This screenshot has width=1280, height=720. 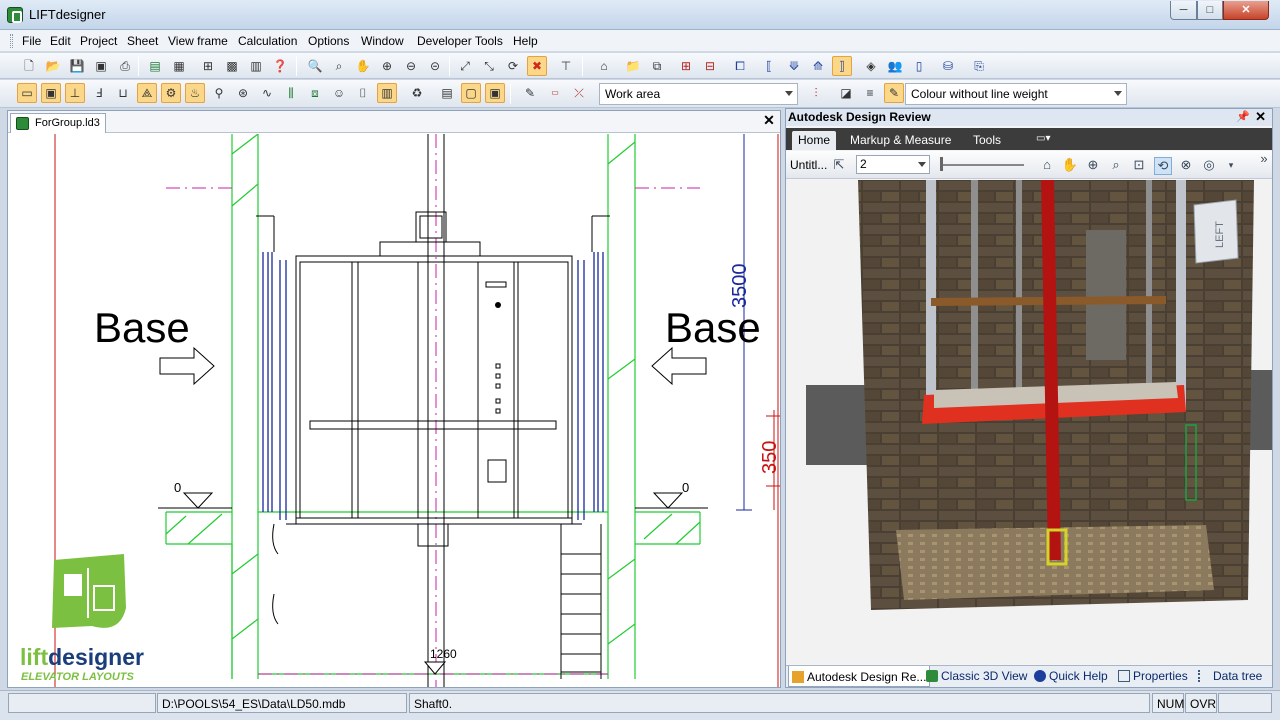 What do you see at coordinates (579, 93) in the screenshot?
I see `erase-dimension-icon: ⤫` at bounding box center [579, 93].